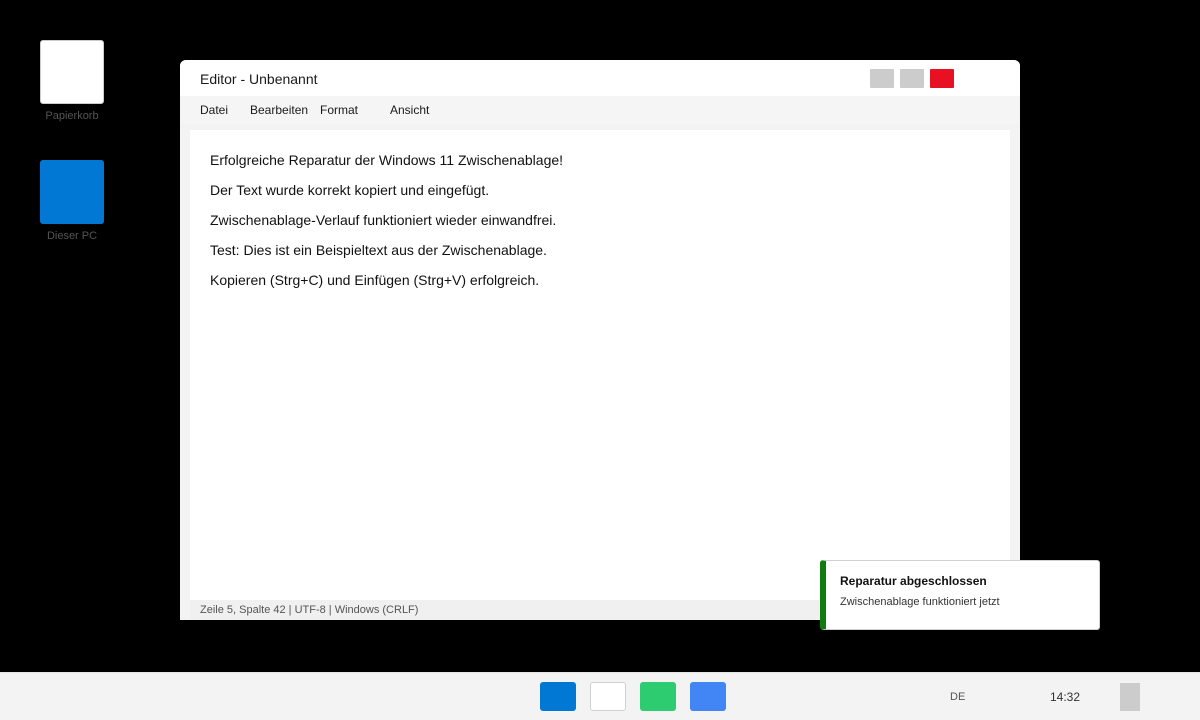  What do you see at coordinates (600, 78) in the screenshot?
I see `title-bar: Editor - Unbenannt` at bounding box center [600, 78].